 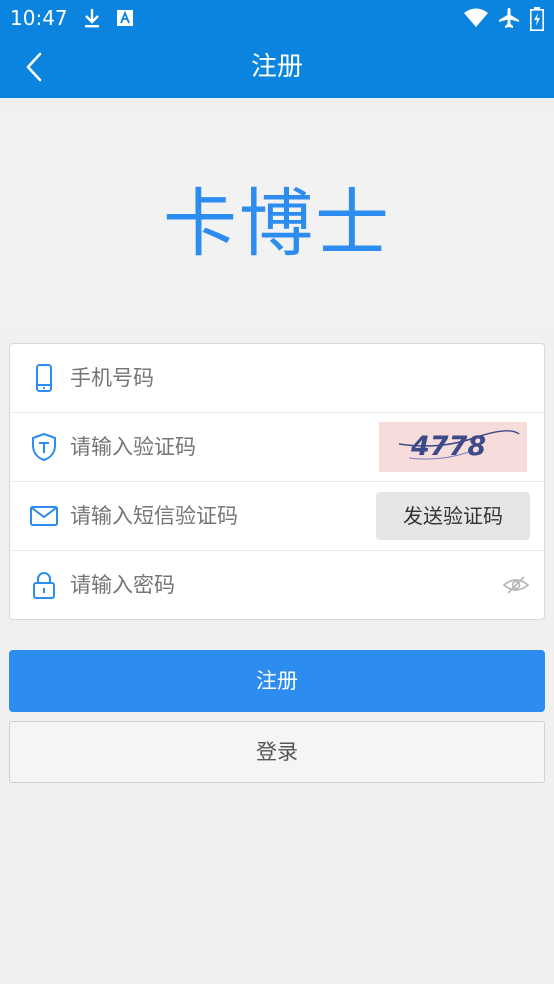 I want to click on captcha-image: 4778, so click(x=453, y=447).